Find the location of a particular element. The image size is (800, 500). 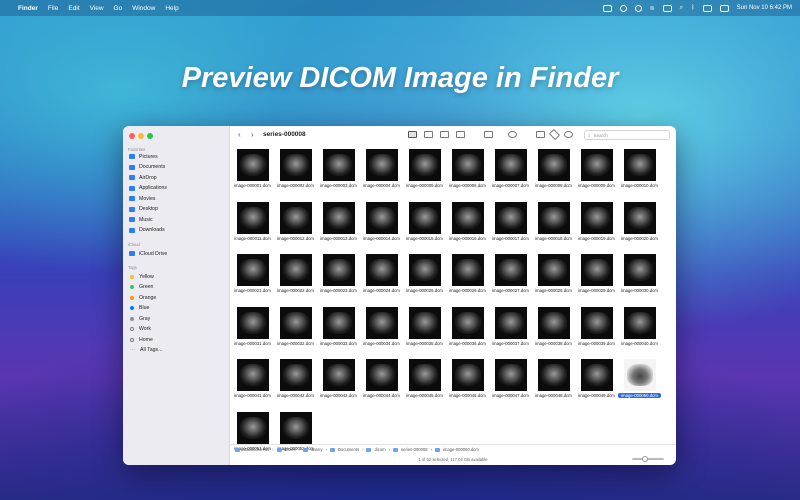

path-segment: dicom is located at coordinates (379, 449).